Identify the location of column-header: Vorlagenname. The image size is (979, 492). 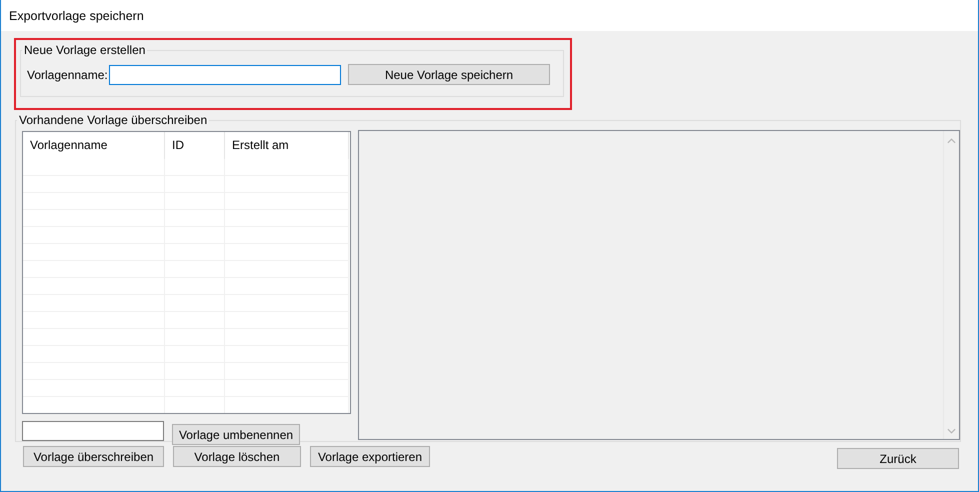
(94, 145).